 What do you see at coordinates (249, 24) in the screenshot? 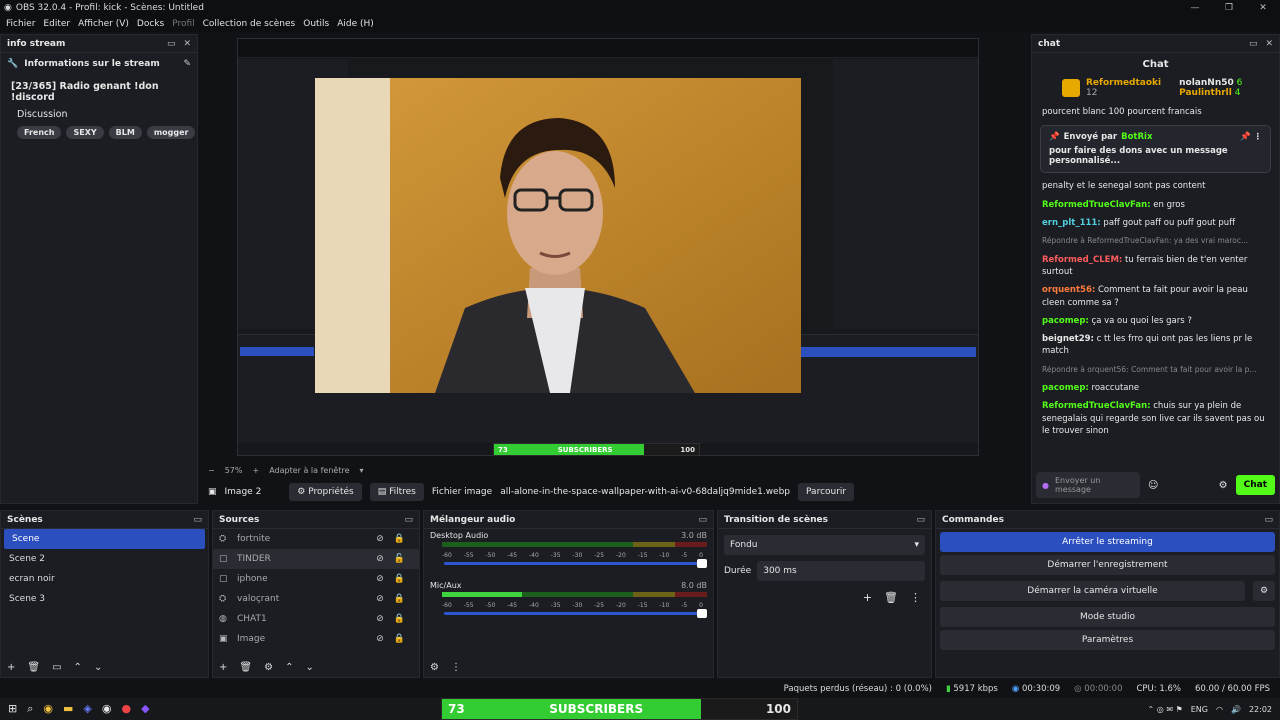
I see `menu-scene-collection: Collection de scènes` at bounding box center [249, 24].